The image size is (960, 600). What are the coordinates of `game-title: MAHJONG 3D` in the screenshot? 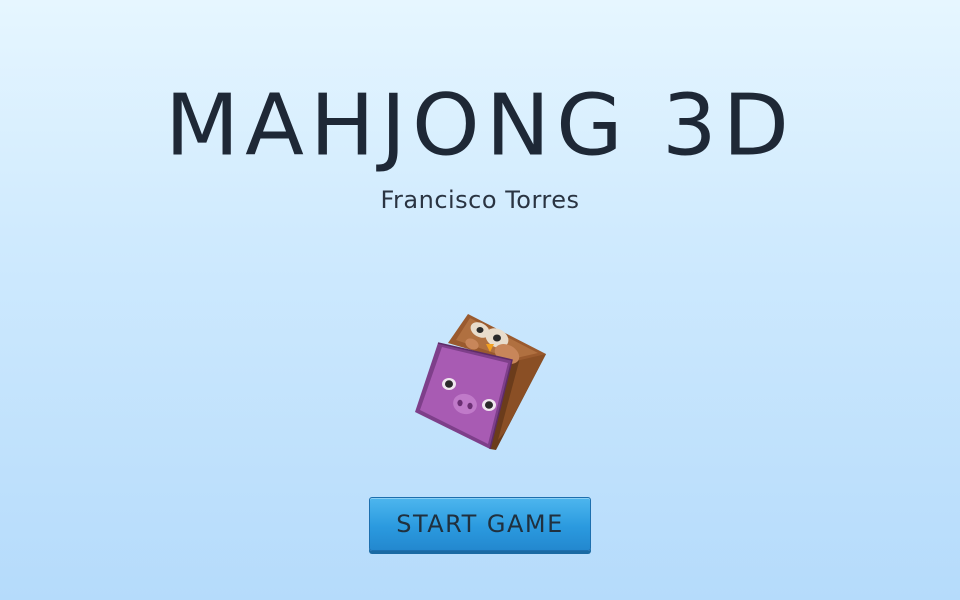 It's located at (479, 126).